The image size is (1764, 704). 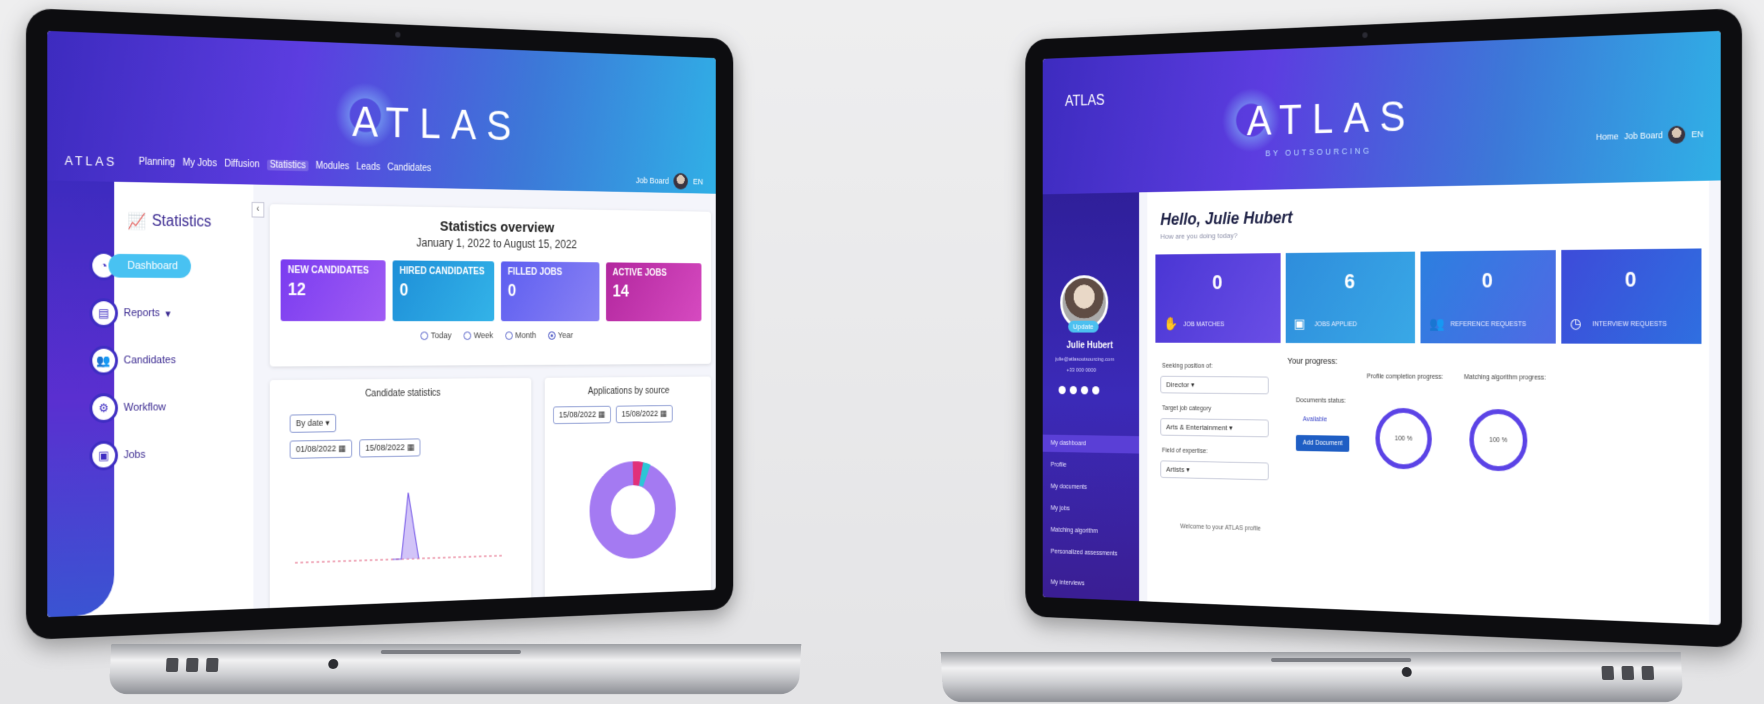 I want to click on calendar-icon: ▦, so click(x=411, y=447).